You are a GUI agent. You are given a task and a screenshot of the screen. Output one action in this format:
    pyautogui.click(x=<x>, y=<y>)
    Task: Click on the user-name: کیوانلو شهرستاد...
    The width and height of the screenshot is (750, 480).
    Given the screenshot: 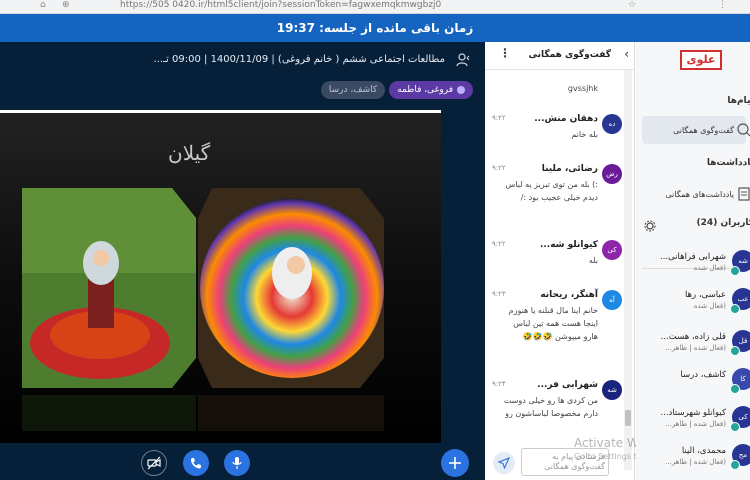 What is the action you would take?
    pyautogui.click(x=693, y=413)
    